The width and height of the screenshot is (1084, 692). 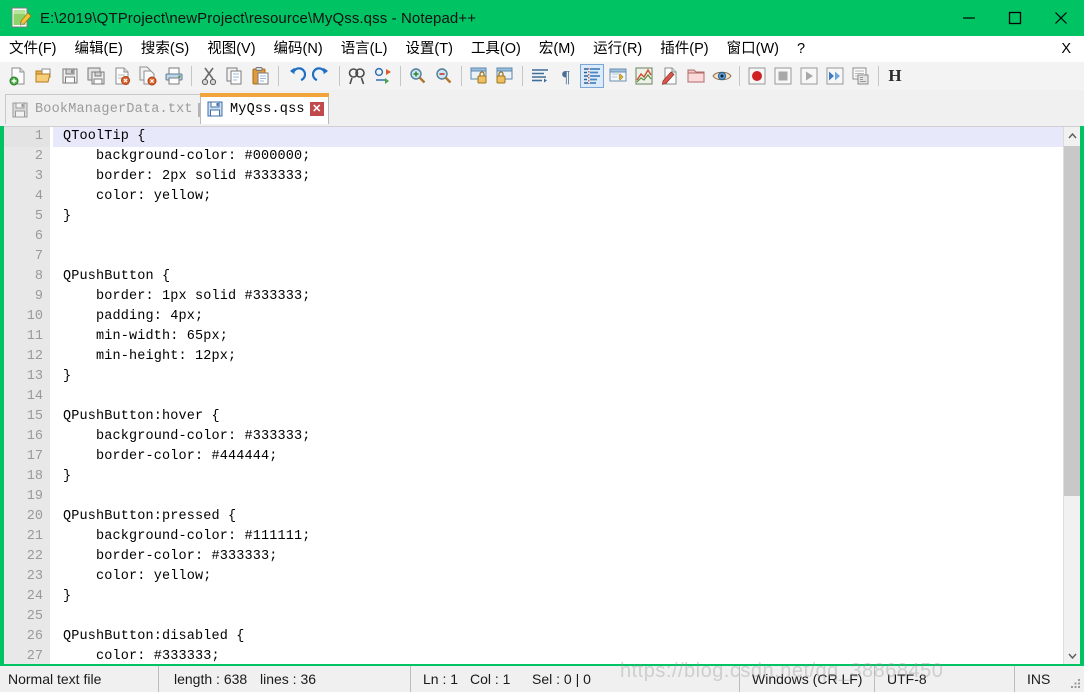 I want to click on maximize-button, so click(x=1015, y=18).